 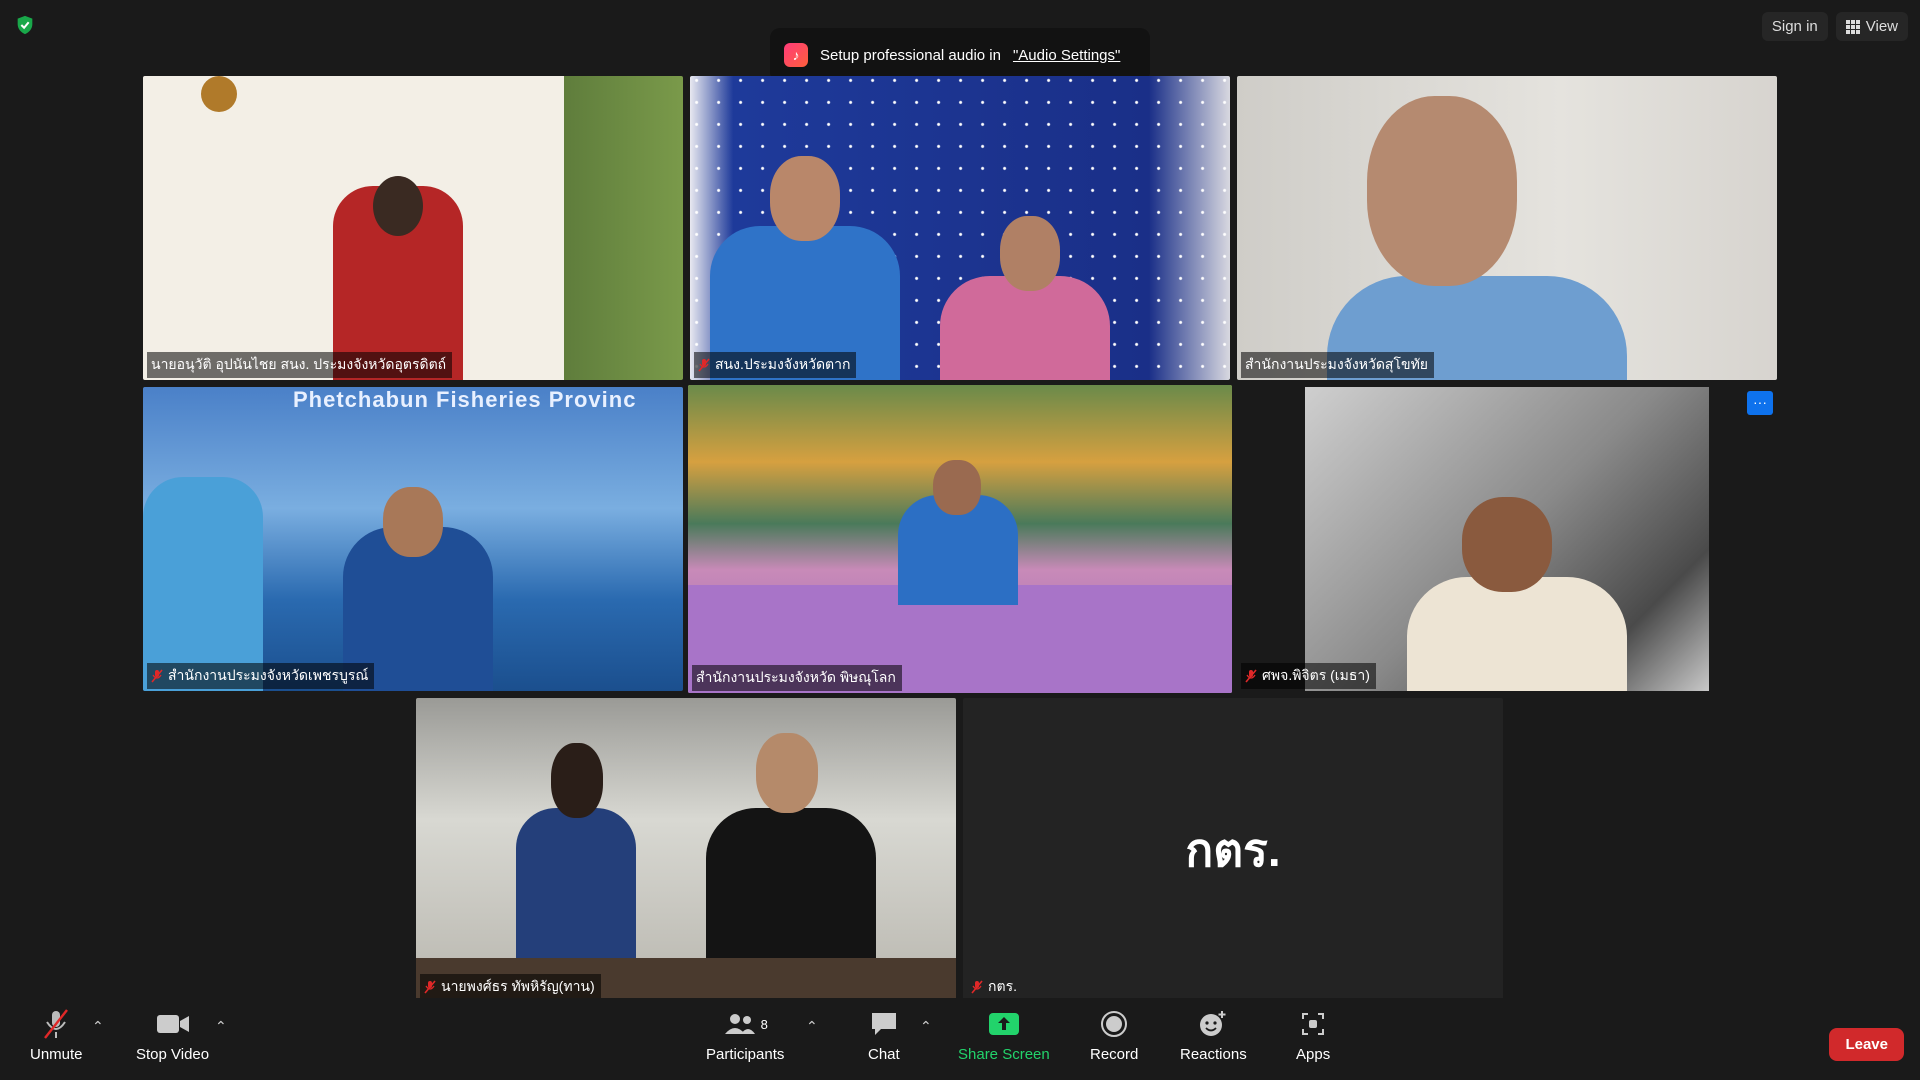 I want to click on video-tile-kotor-no-video: กตร. กตร., so click(x=1233, y=850).